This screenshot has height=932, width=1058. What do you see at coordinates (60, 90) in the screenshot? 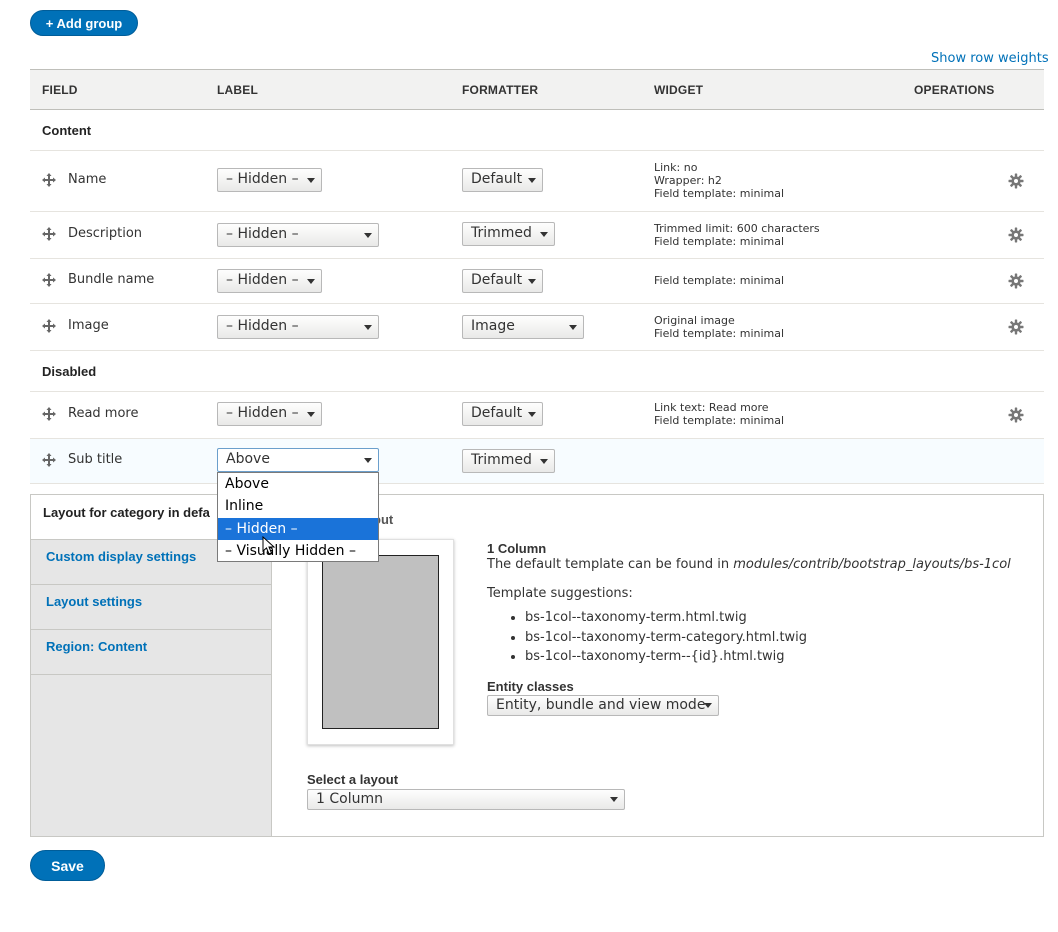
I see `header-field: Field` at bounding box center [60, 90].